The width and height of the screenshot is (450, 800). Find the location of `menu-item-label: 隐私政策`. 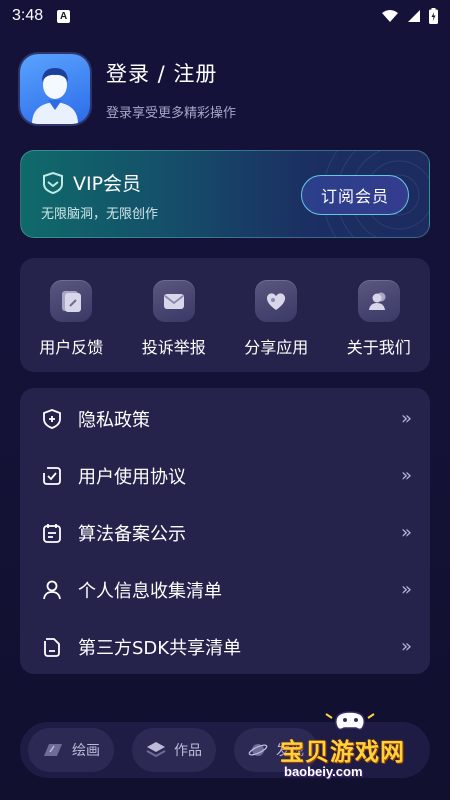

menu-item-label: 隐私政策 is located at coordinates (114, 420).